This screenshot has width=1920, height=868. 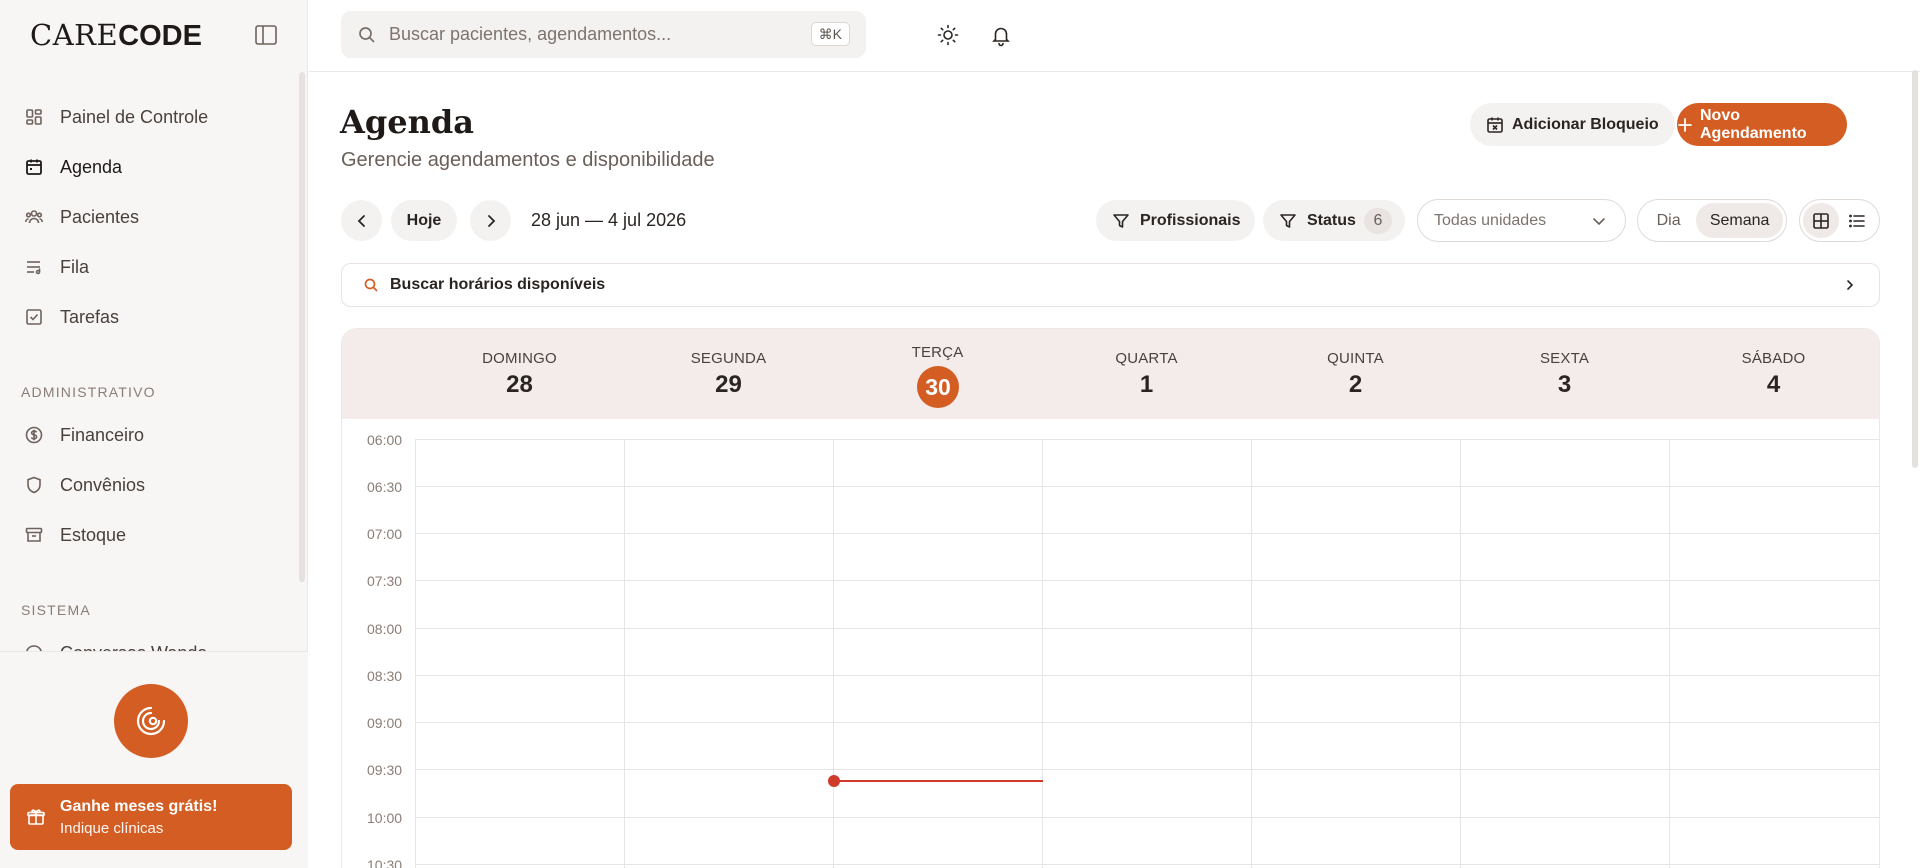 I want to click on date-range: 28 jun — 4 jul 2026, so click(x=609, y=220).